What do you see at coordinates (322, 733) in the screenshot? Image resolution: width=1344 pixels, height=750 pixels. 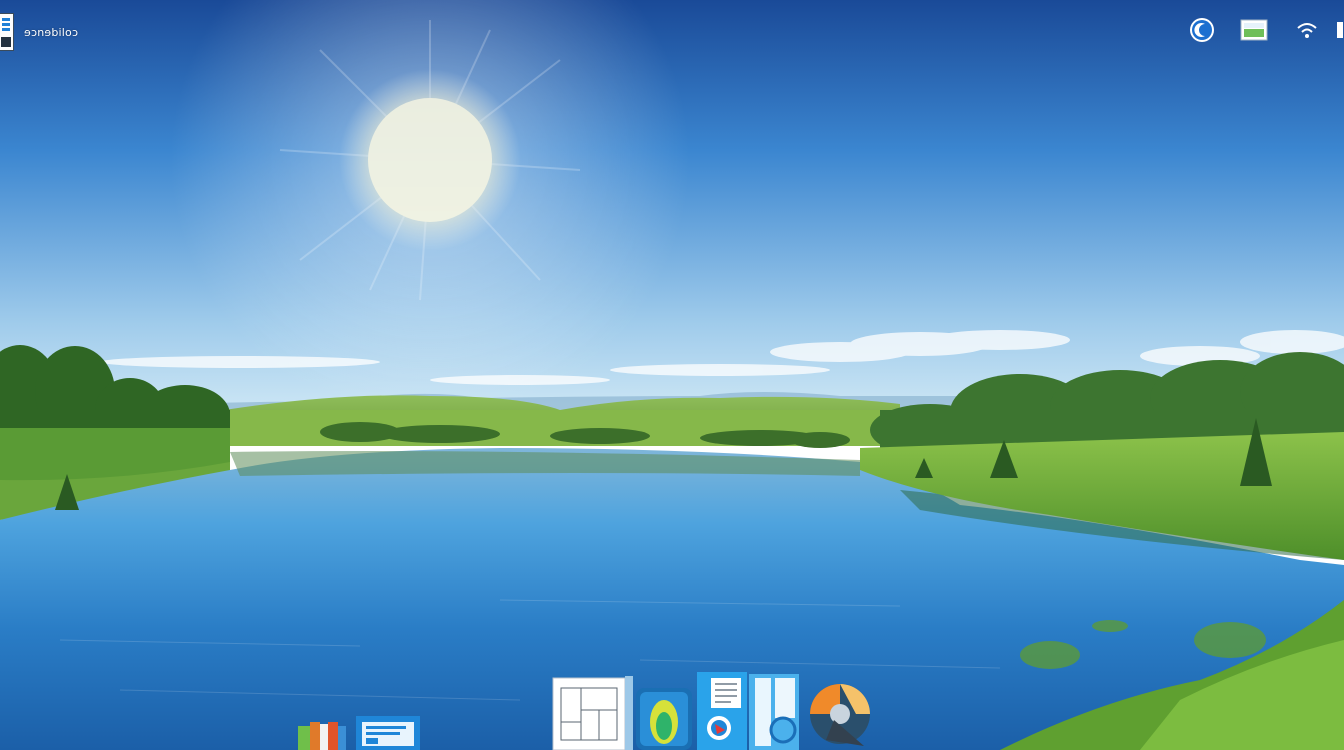 I see `color-bars-app-icon` at bounding box center [322, 733].